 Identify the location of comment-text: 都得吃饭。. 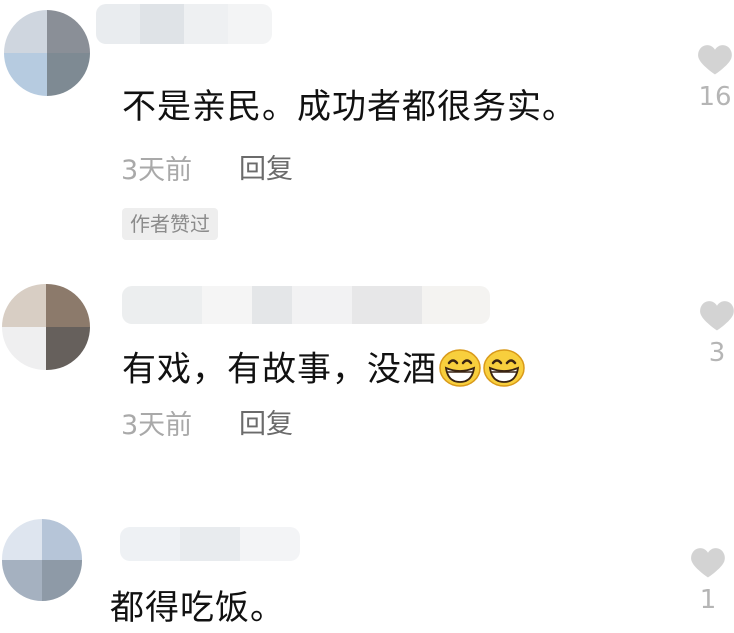
(197, 608).